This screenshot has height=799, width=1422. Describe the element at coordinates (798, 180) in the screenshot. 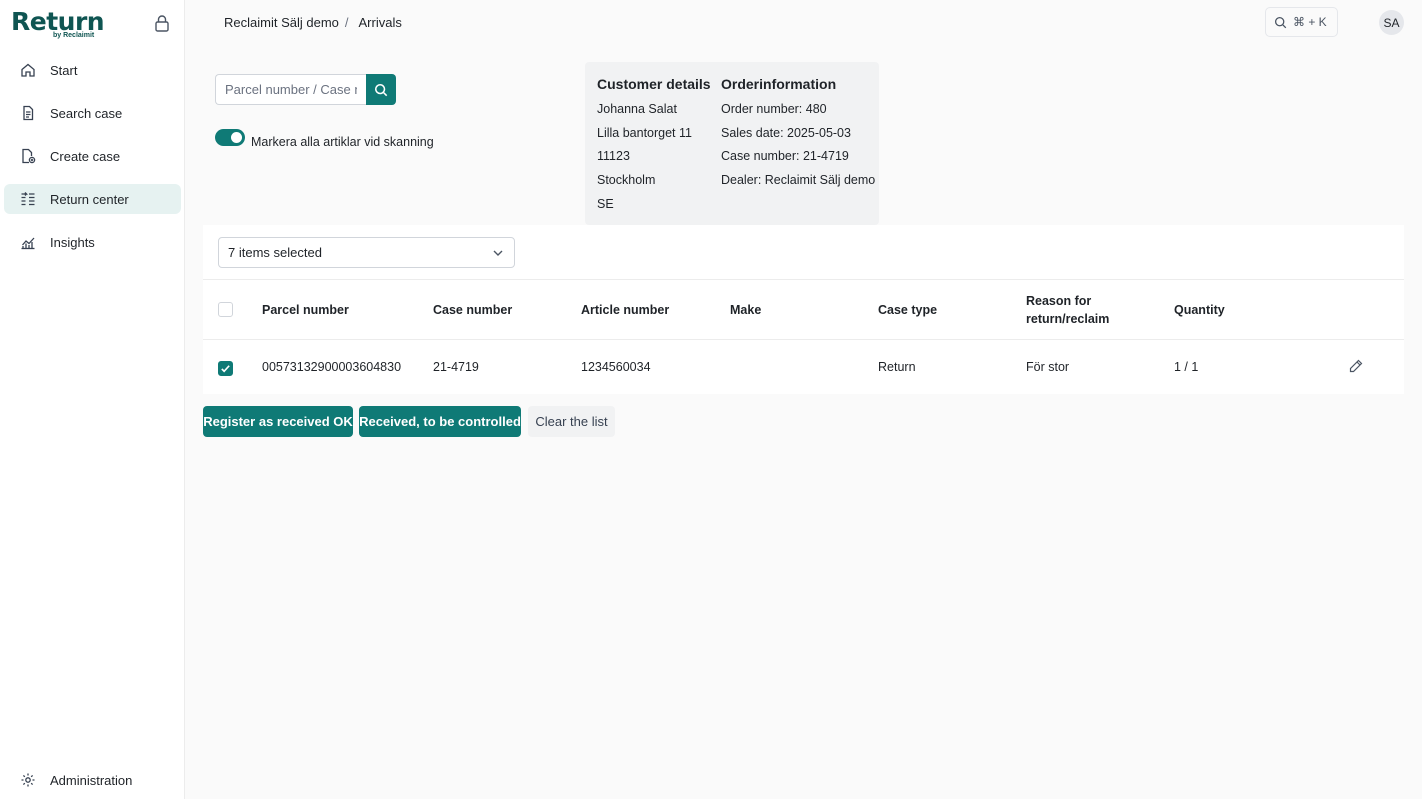

I see `dealer: Dealer: Reclaimit Sälj demo` at that location.